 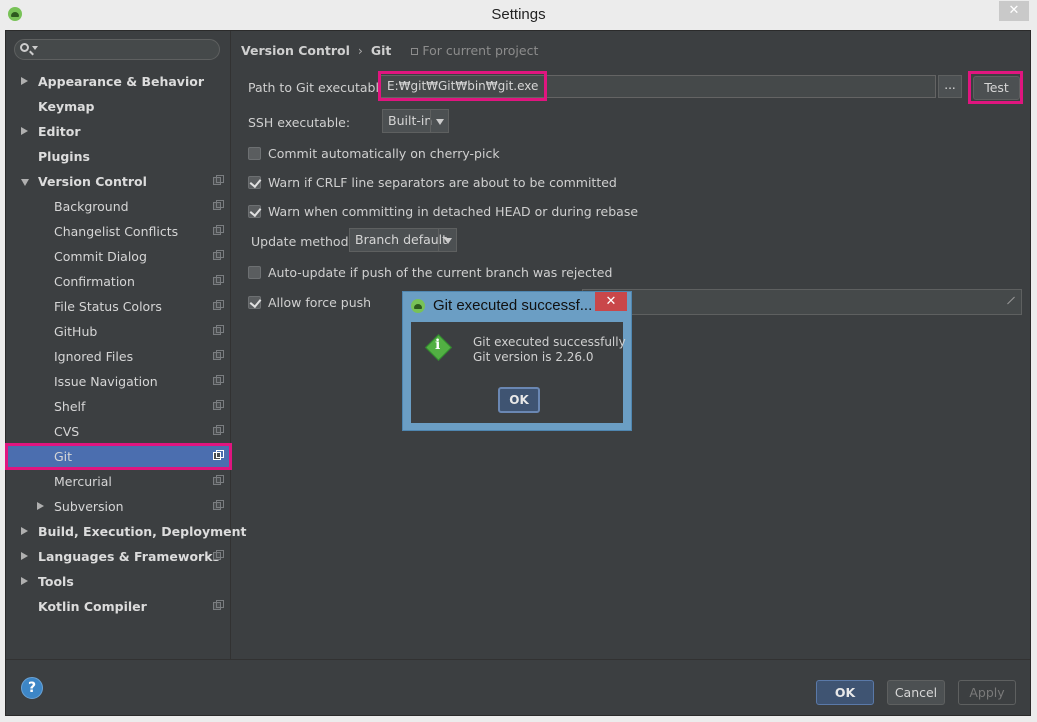 I want to click on path-highlight-box, so click(x=462, y=86).